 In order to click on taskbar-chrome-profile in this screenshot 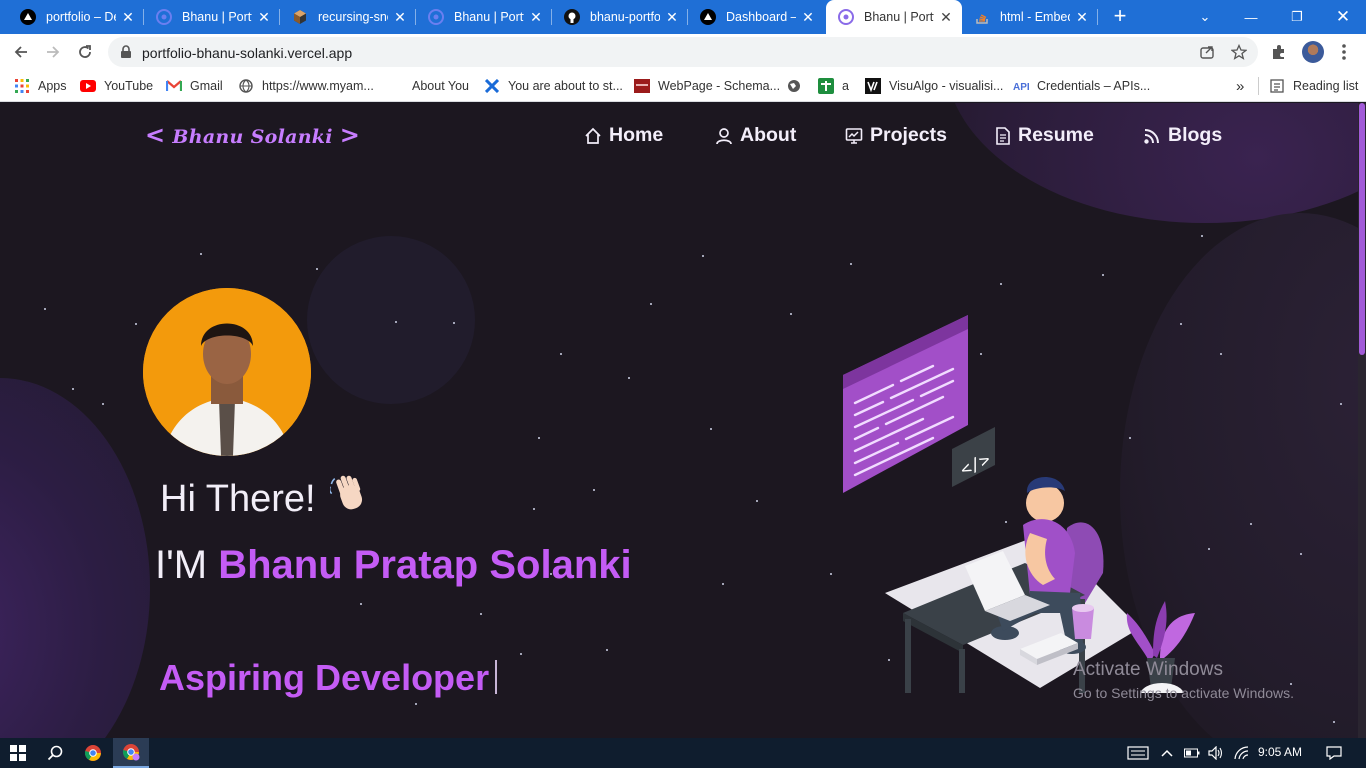, I will do `click(131, 753)`.